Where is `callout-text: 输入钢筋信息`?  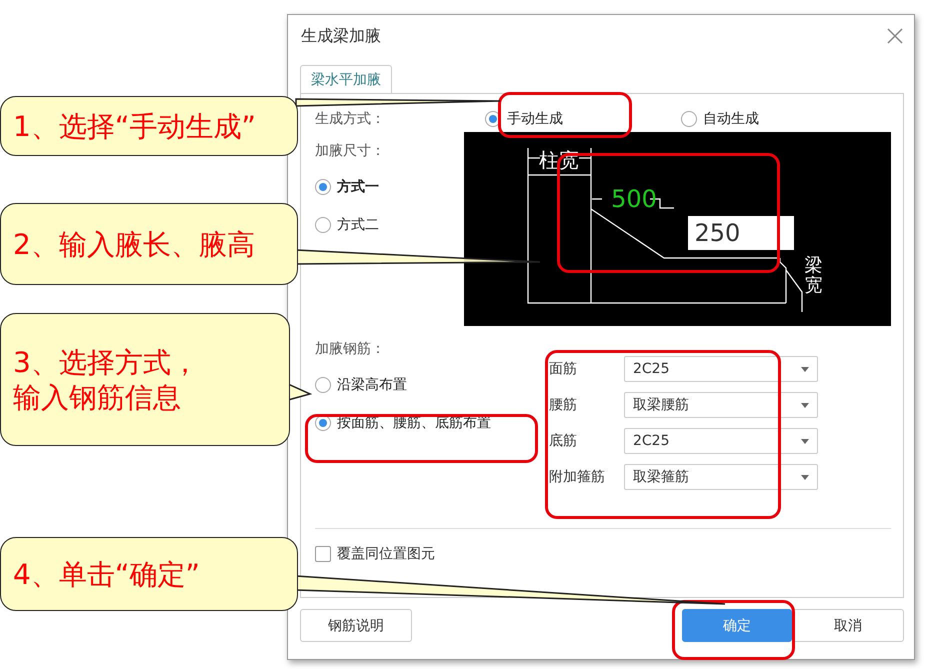 callout-text: 输入钢筋信息 is located at coordinates (97, 397).